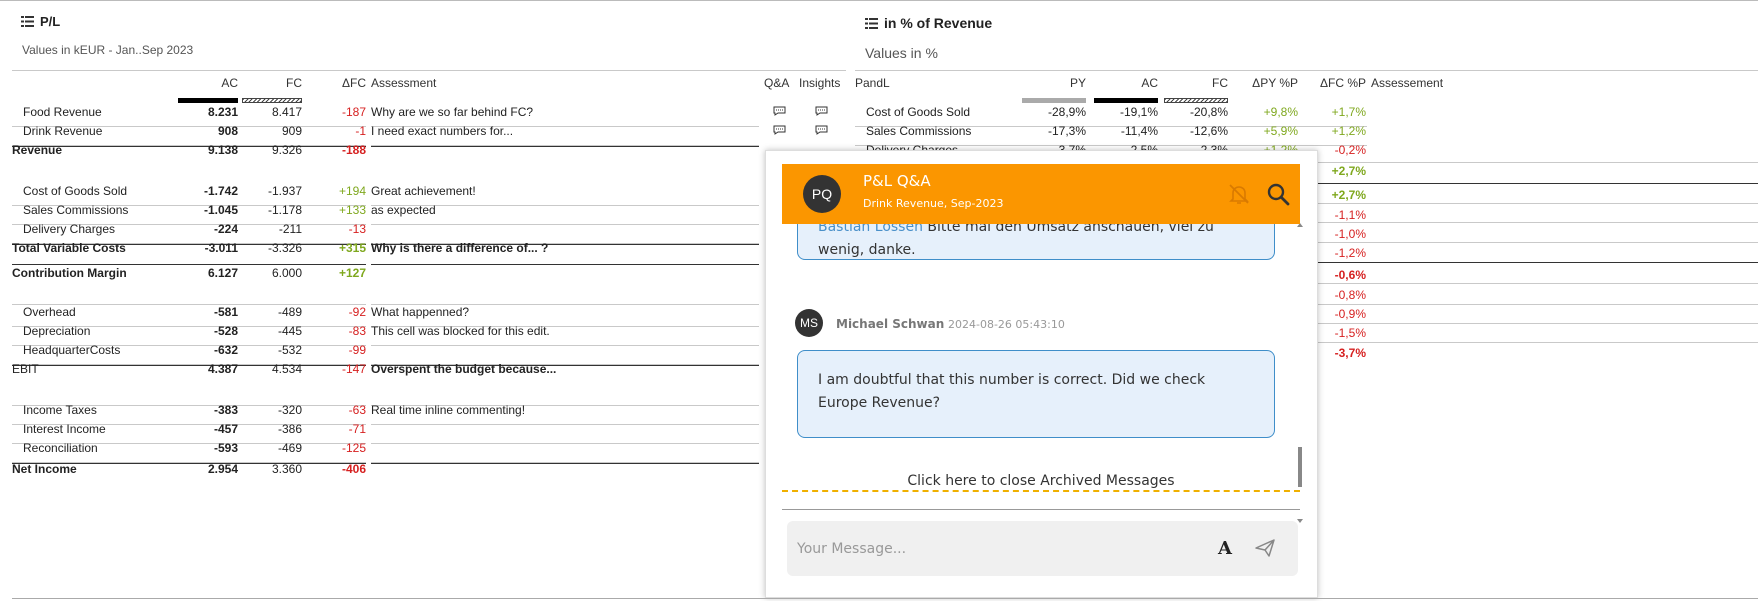 The image size is (1758, 601). What do you see at coordinates (1239, 194) in the screenshot?
I see `bell-off-icon` at bounding box center [1239, 194].